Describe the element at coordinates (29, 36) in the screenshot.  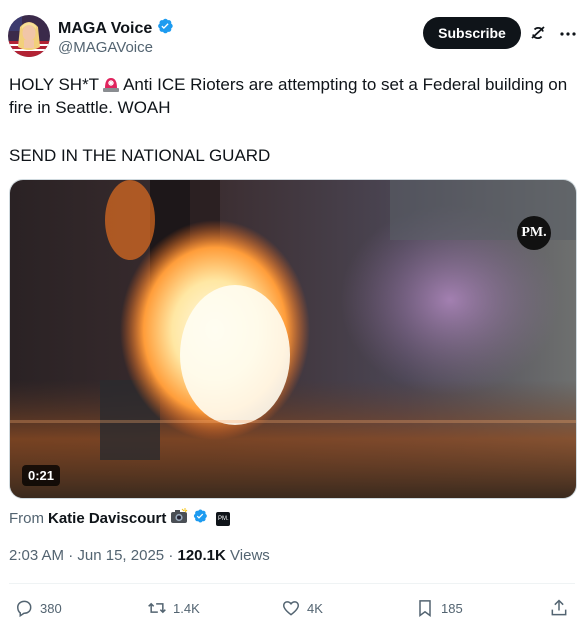
I see `avatar` at that location.